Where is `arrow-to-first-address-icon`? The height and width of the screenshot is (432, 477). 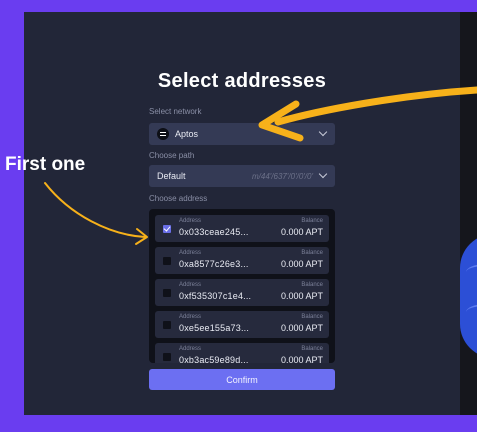 arrow-to-first-address-icon is located at coordinates (95, 210).